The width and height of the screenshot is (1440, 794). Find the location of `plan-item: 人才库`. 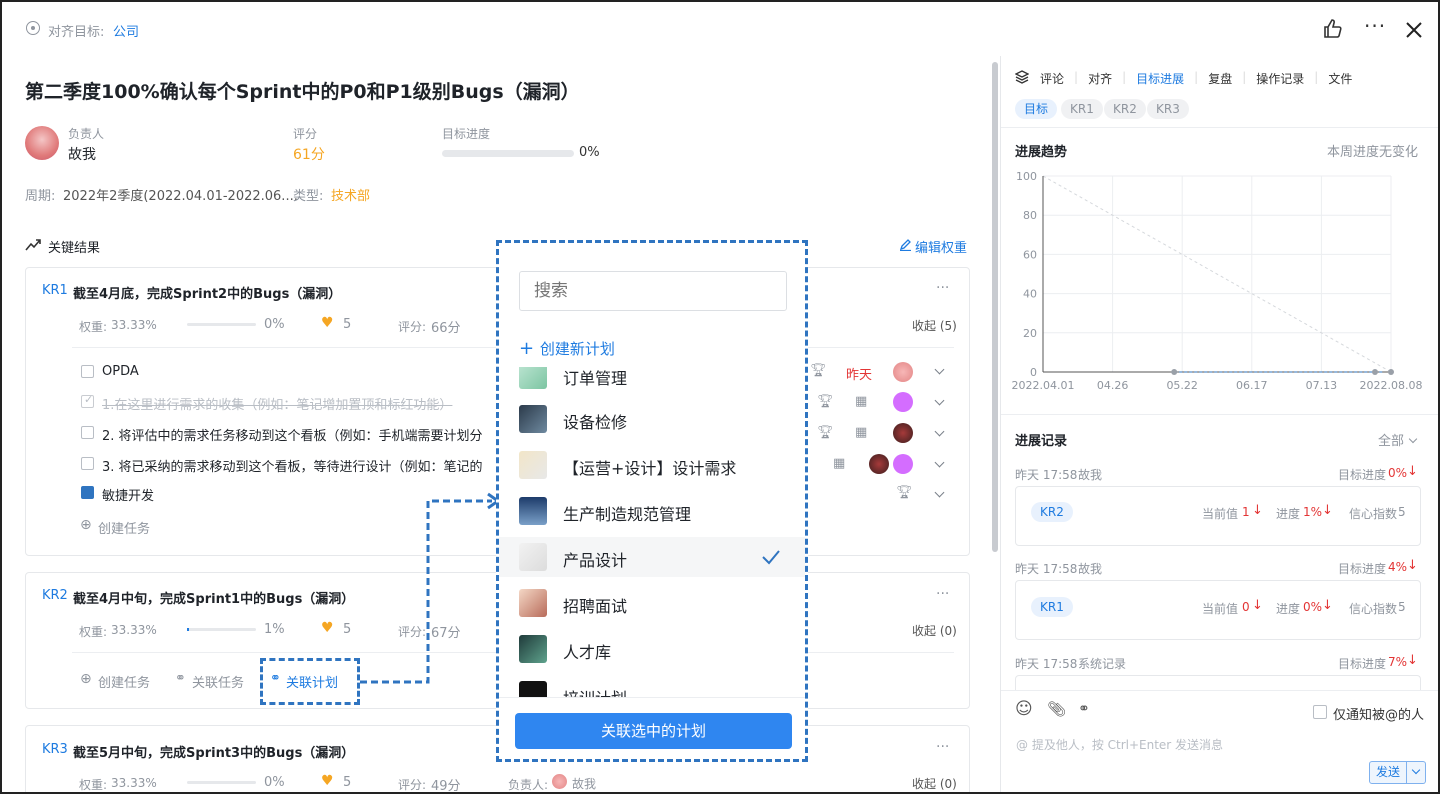

plan-item: 人才库 is located at coordinates (659, 649).